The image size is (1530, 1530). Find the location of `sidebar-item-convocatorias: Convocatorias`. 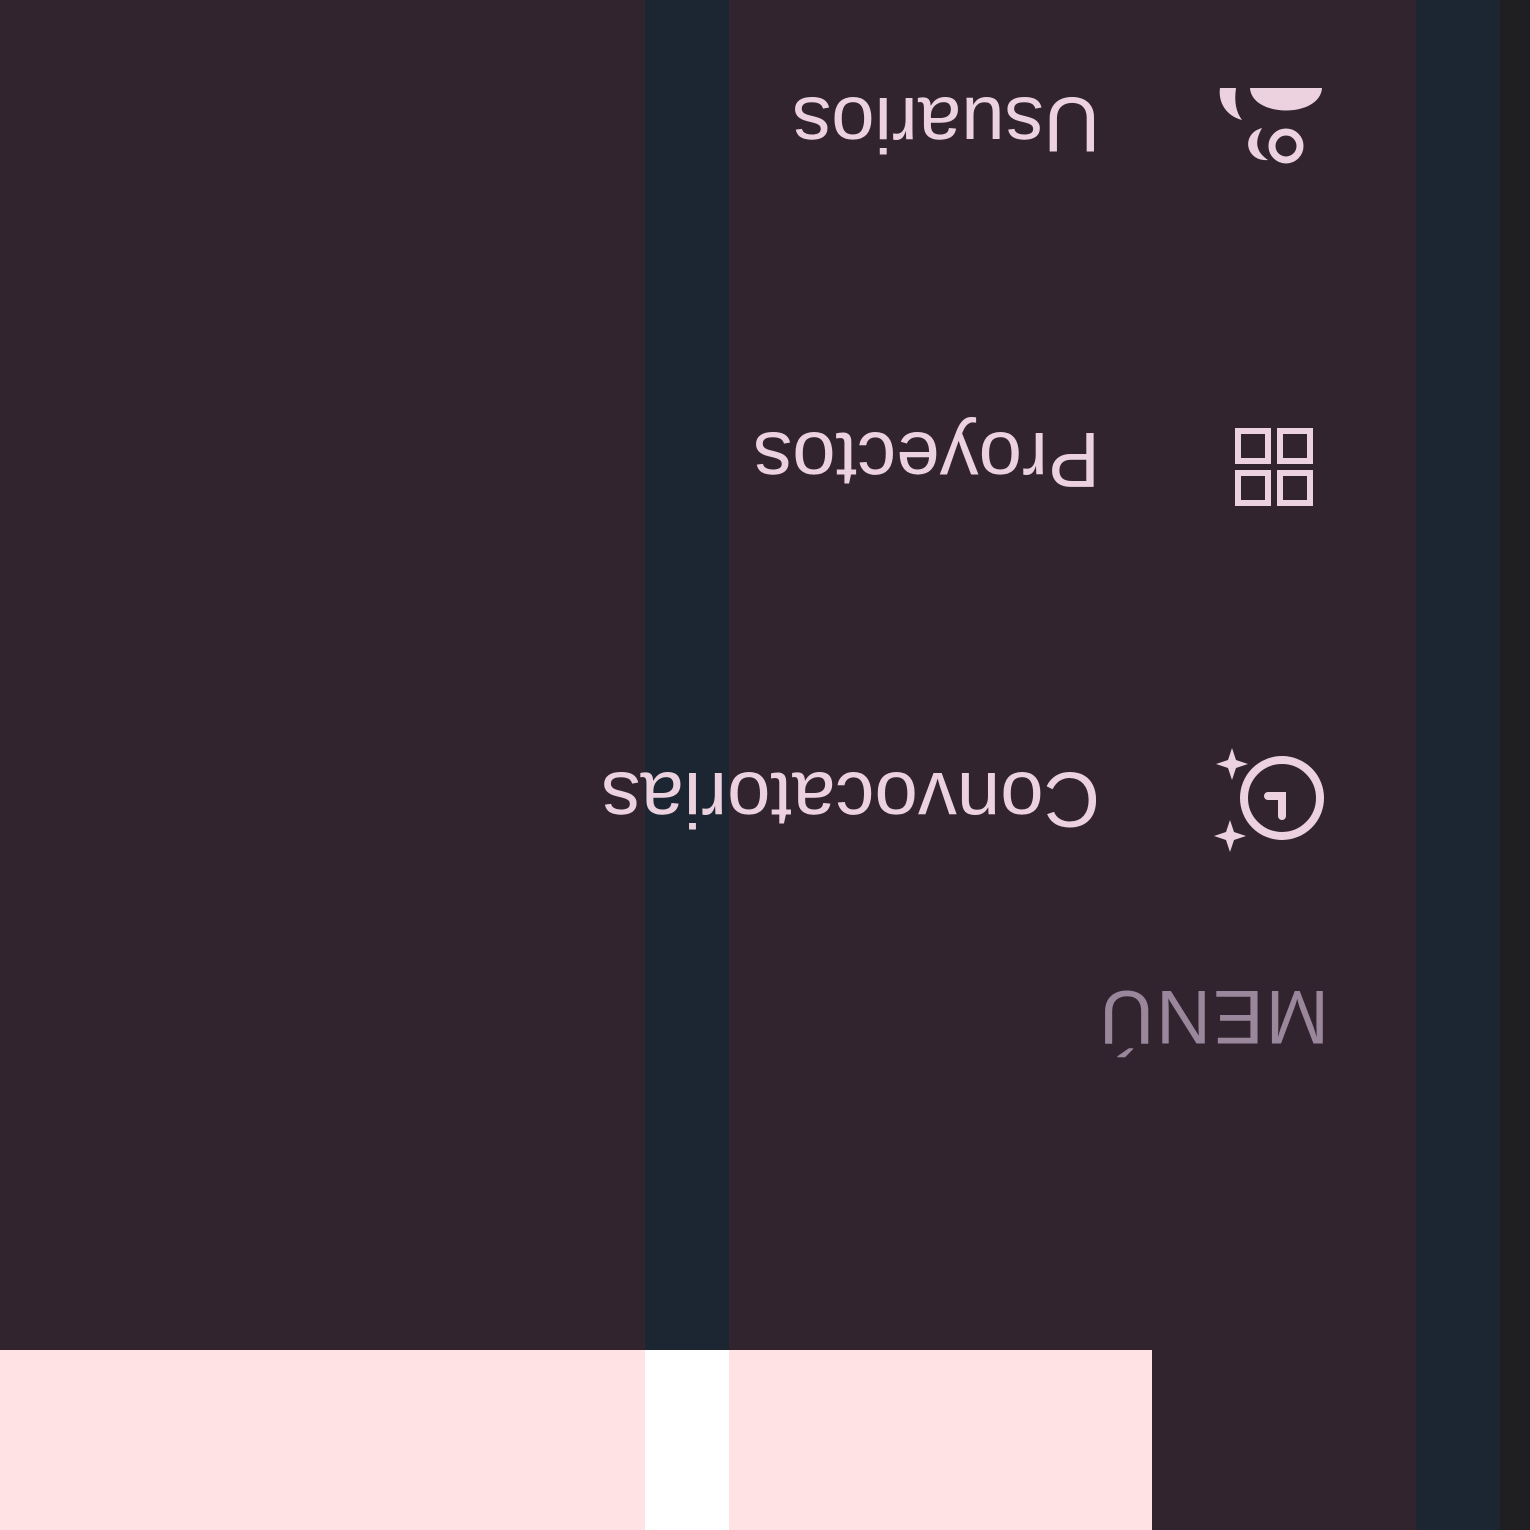

sidebar-item-convocatorias: Convocatorias is located at coordinates (965, 800).